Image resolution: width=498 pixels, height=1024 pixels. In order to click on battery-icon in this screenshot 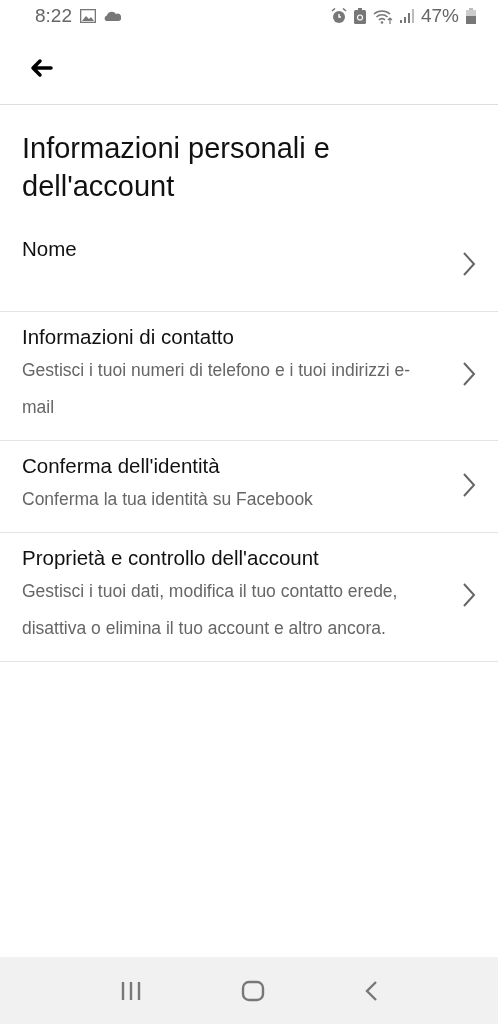, I will do `click(471, 16)`.